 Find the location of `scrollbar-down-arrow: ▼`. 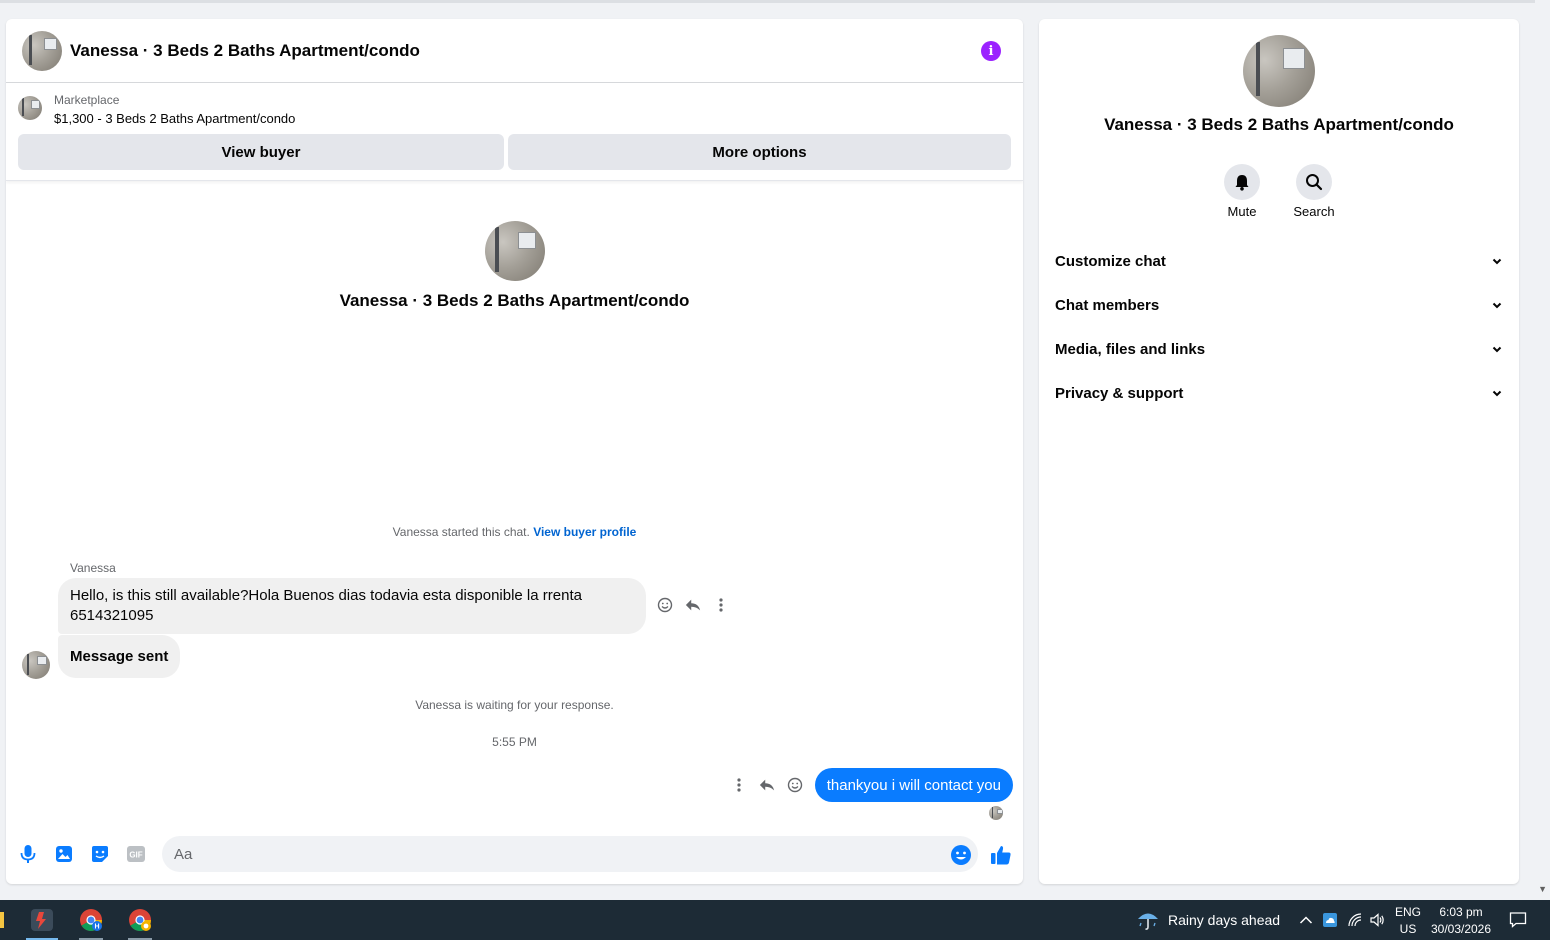

scrollbar-down-arrow: ▼ is located at coordinates (1542, 889).